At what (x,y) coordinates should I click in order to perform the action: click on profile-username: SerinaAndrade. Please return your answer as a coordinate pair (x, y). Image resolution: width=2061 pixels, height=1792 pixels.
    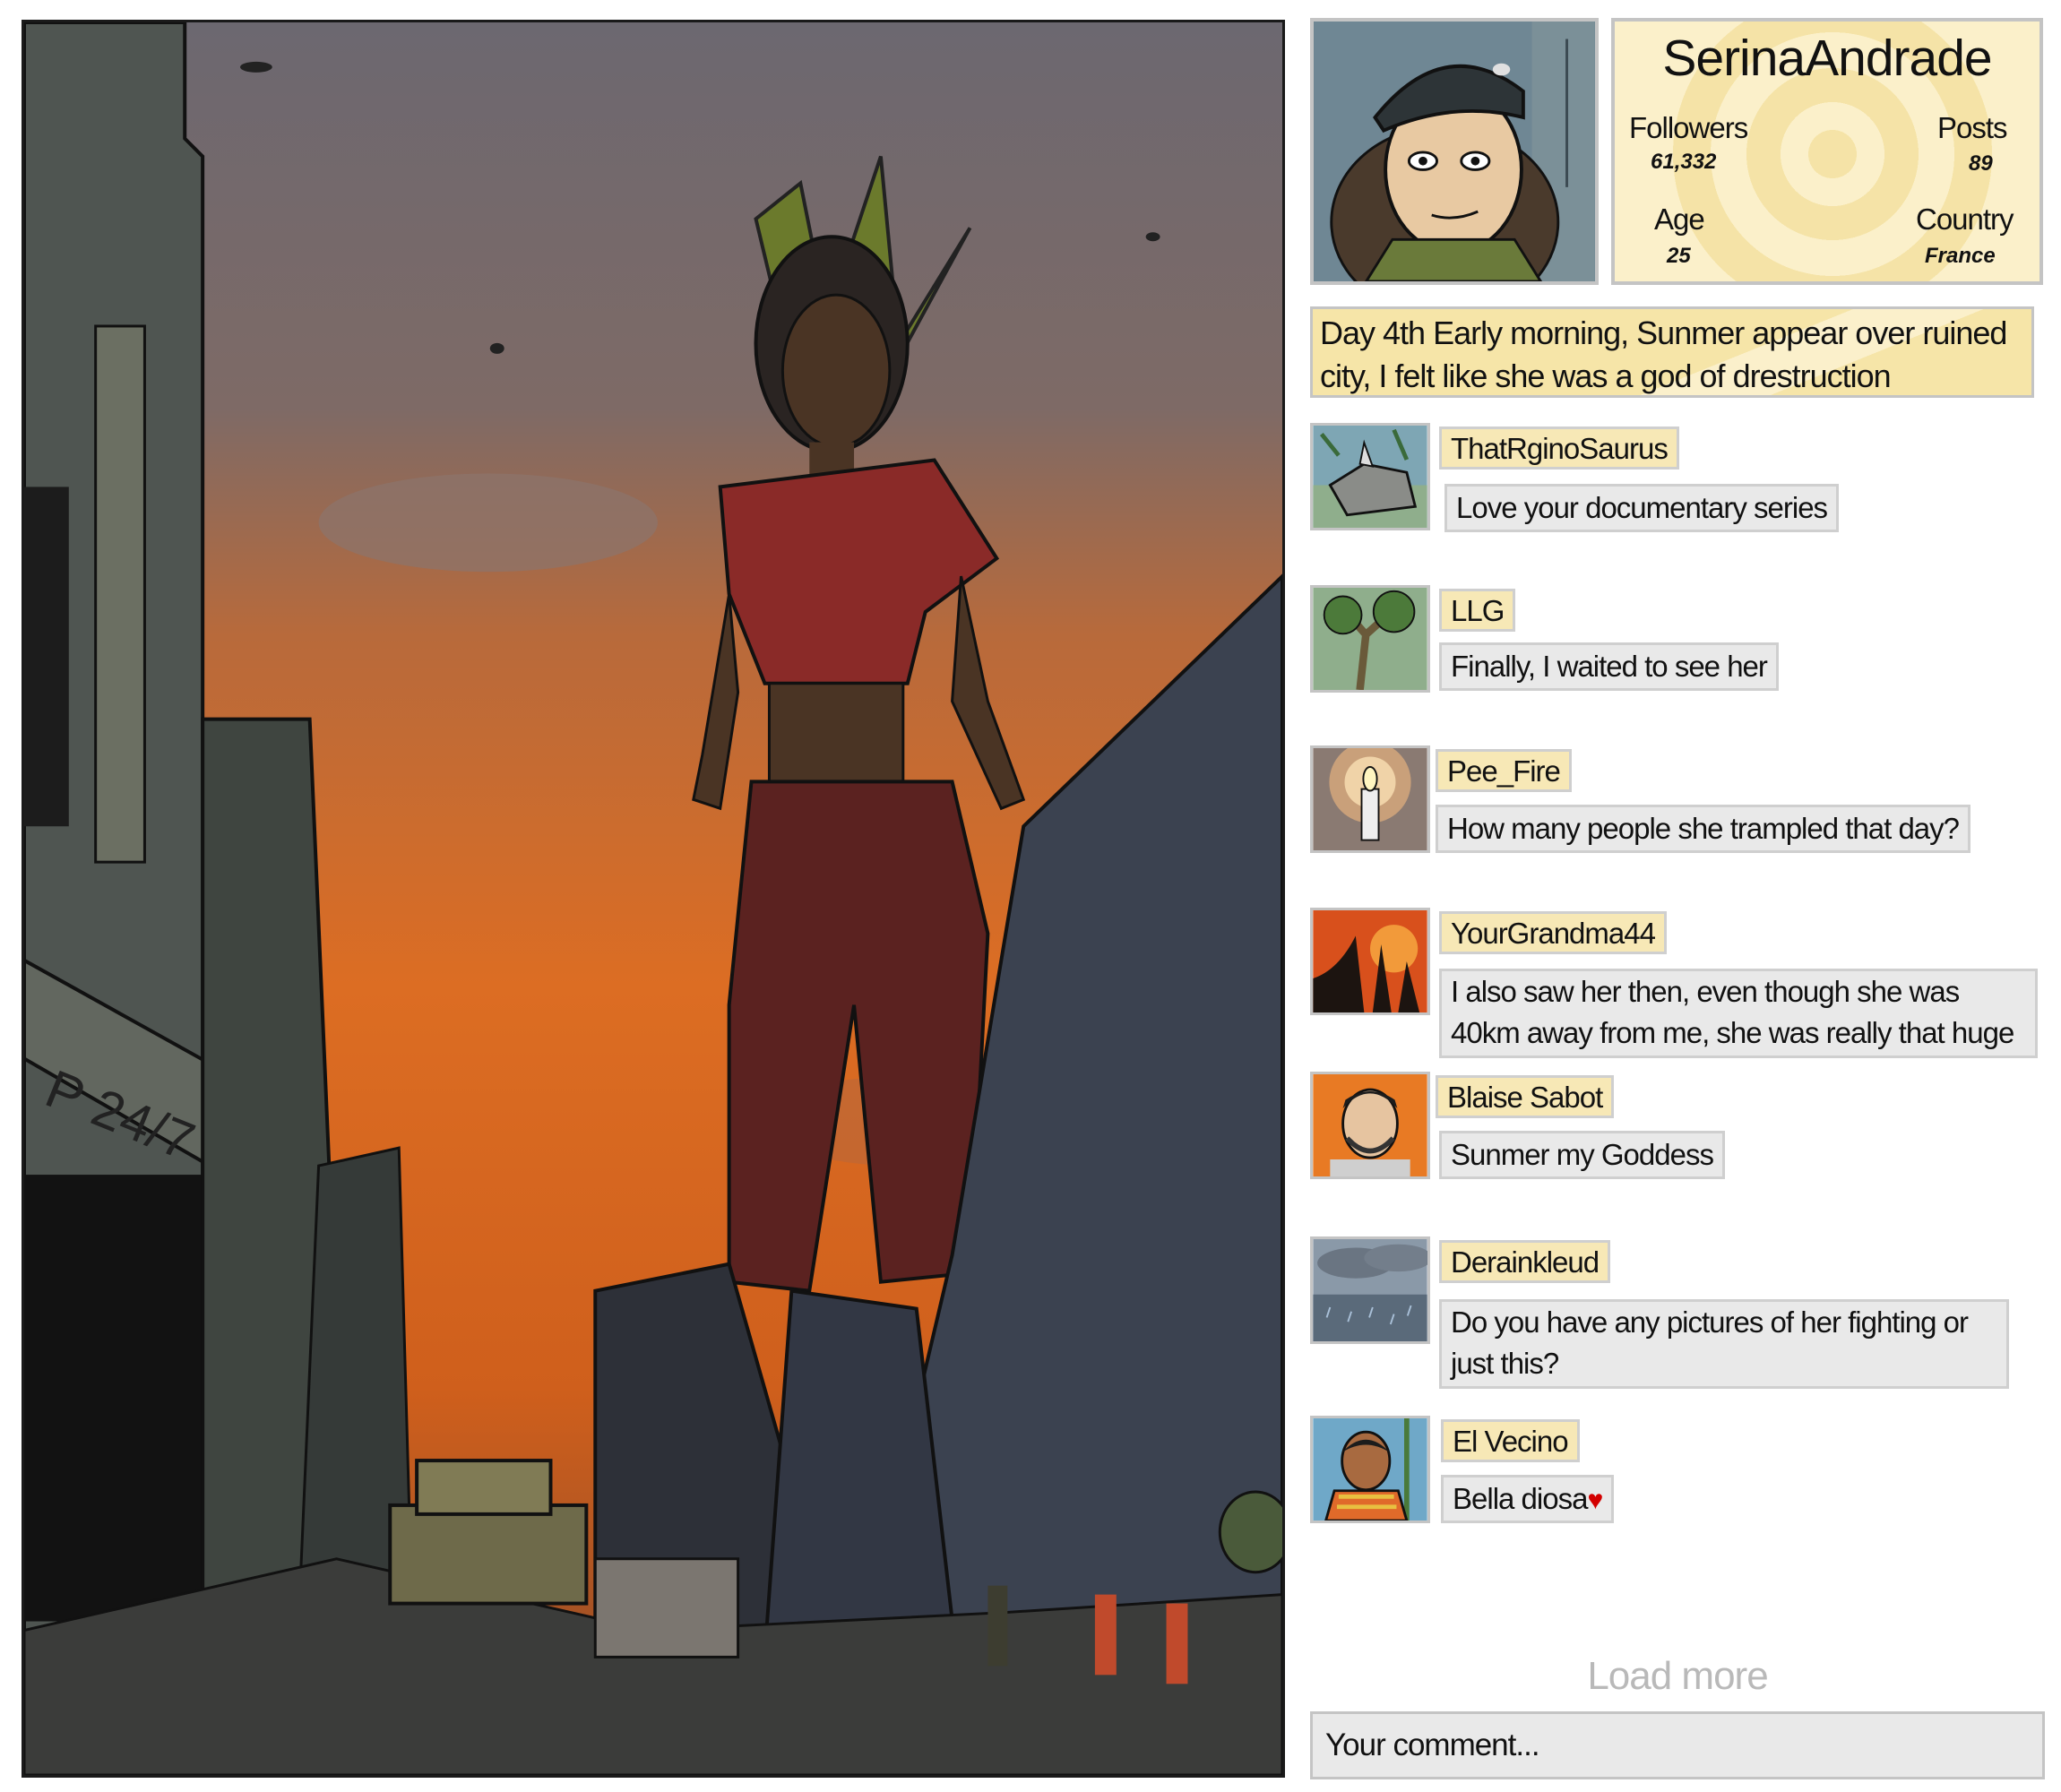
    Looking at the image, I should click on (1827, 58).